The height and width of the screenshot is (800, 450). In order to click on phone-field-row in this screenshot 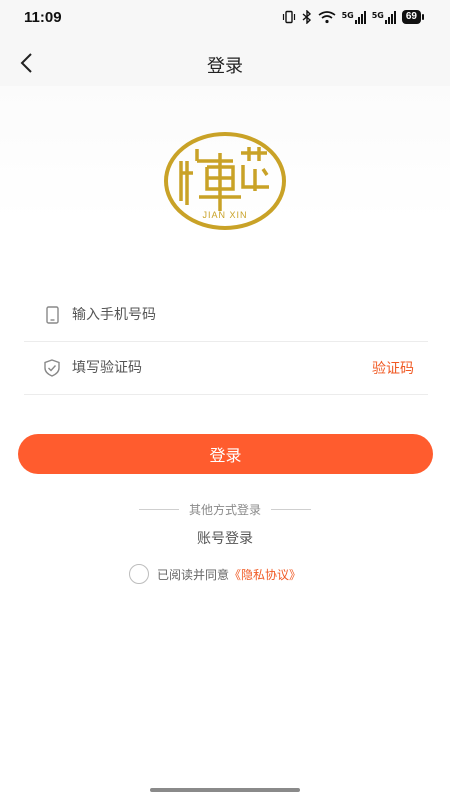, I will do `click(226, 315)`.